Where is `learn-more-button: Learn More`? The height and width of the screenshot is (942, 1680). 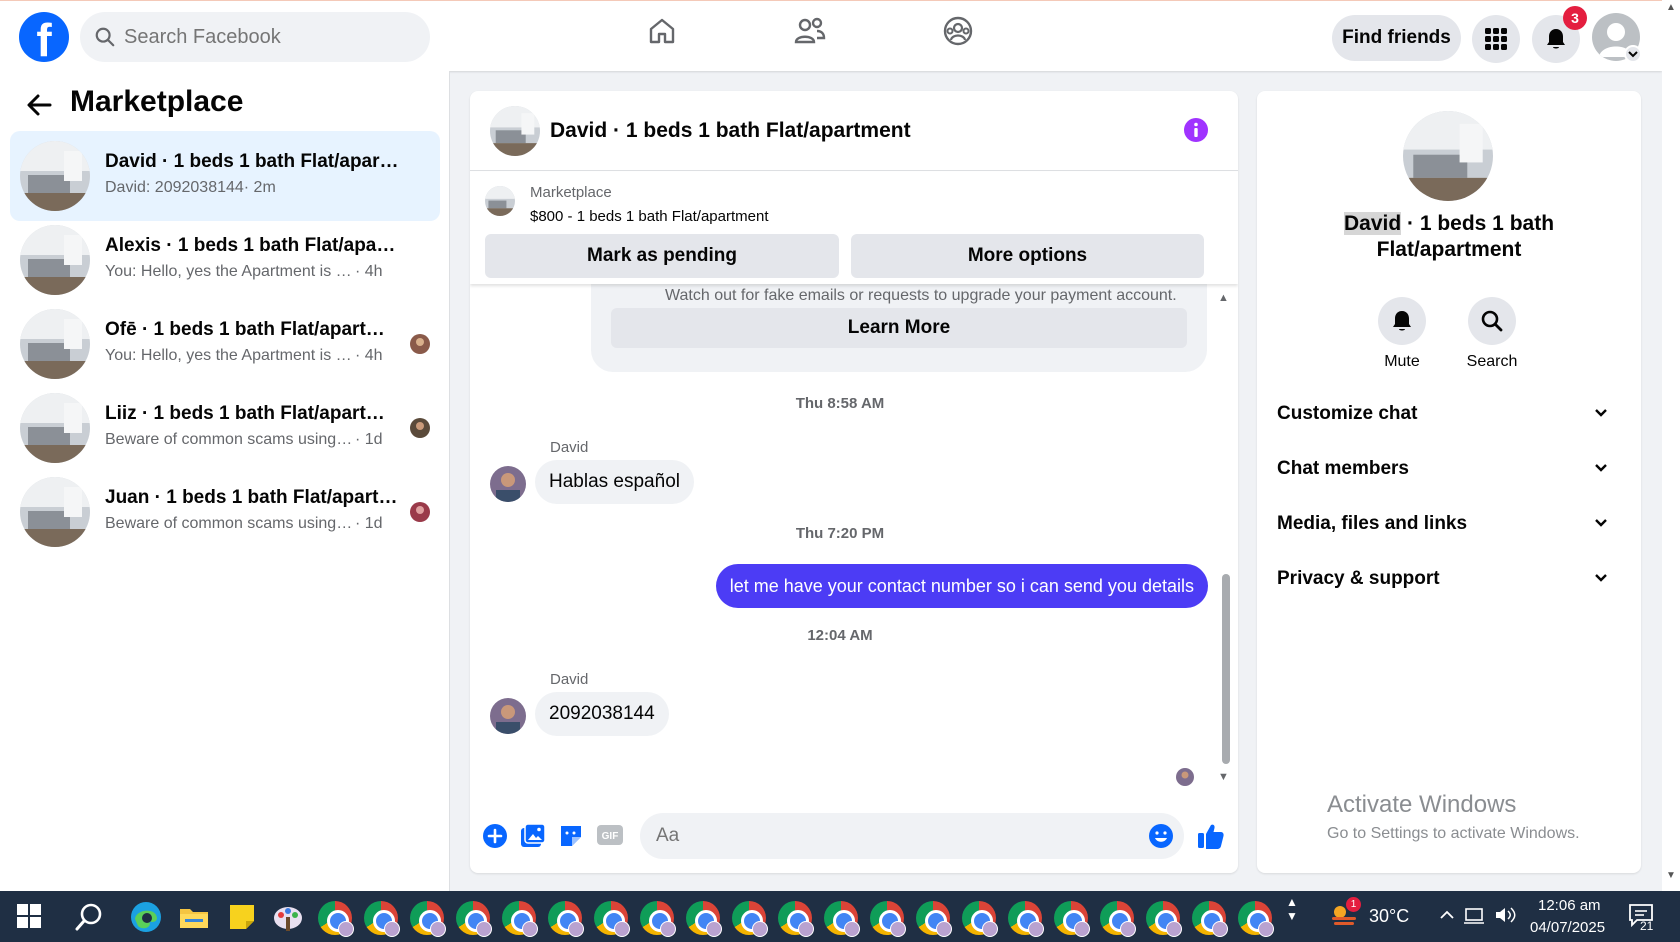
learn-more-button: Learn More is located at coordinates (899, 328).